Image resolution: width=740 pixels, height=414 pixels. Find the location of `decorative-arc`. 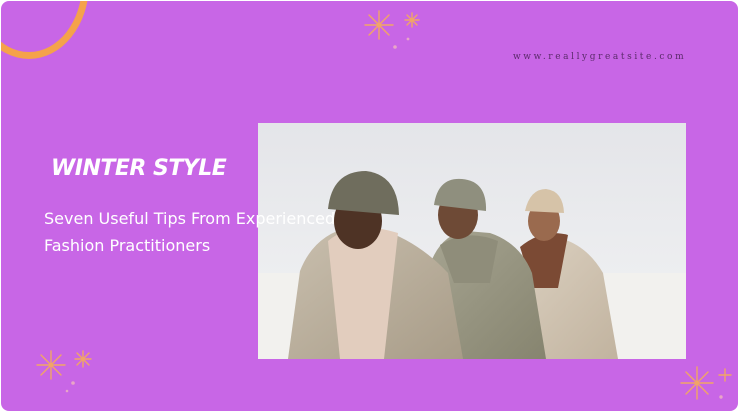

decorative-arc is located at coordinates (45, 30).